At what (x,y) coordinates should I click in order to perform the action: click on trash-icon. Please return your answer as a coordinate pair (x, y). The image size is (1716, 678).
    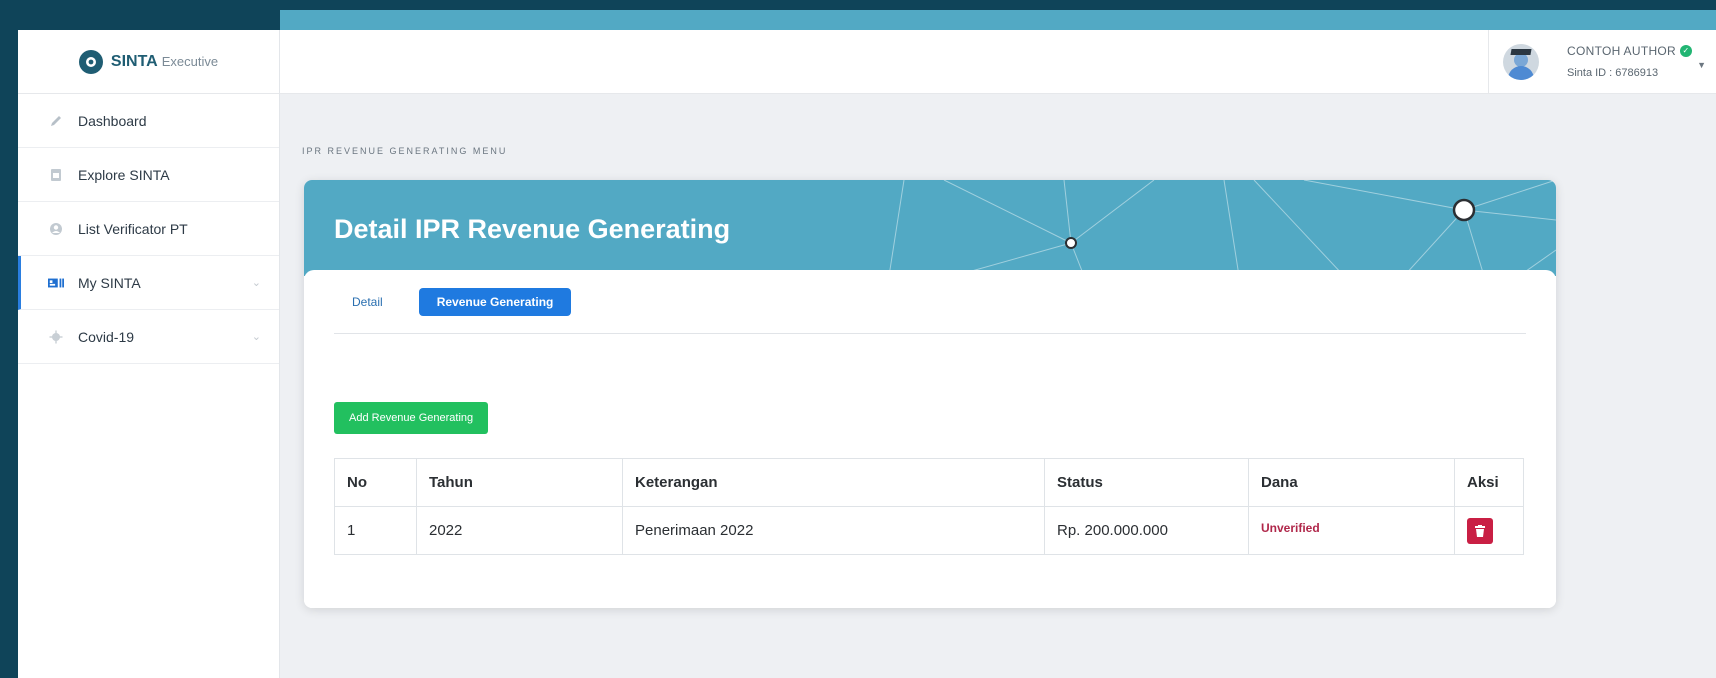
    Looking at the image, I should click on (1480, 530).